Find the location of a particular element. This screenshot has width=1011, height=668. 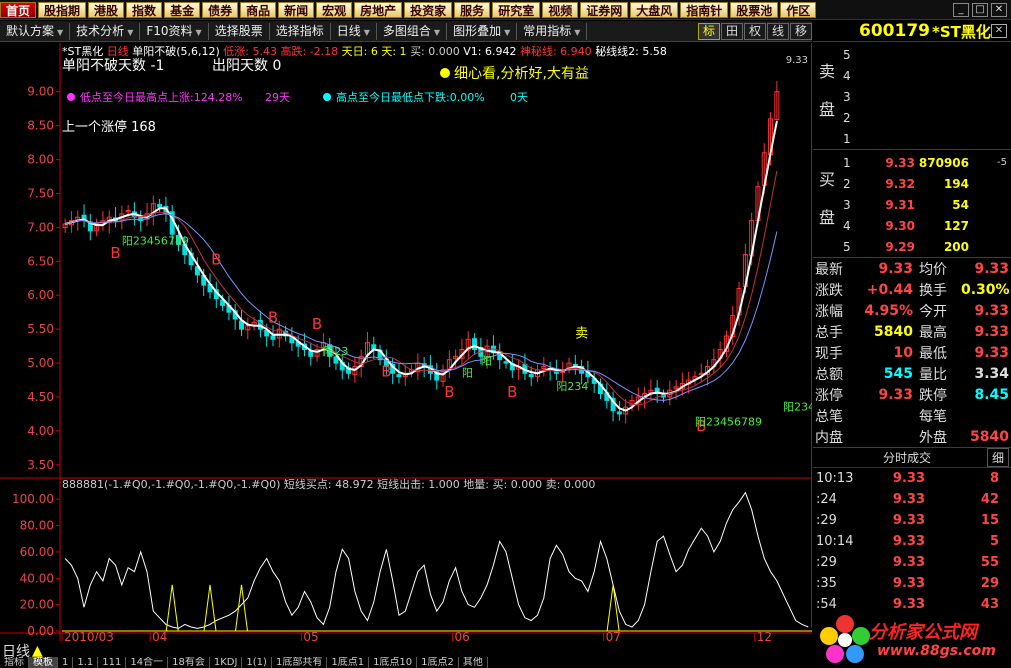

f10-button: F10资料 ▼ is located at coordinates (174, 31).